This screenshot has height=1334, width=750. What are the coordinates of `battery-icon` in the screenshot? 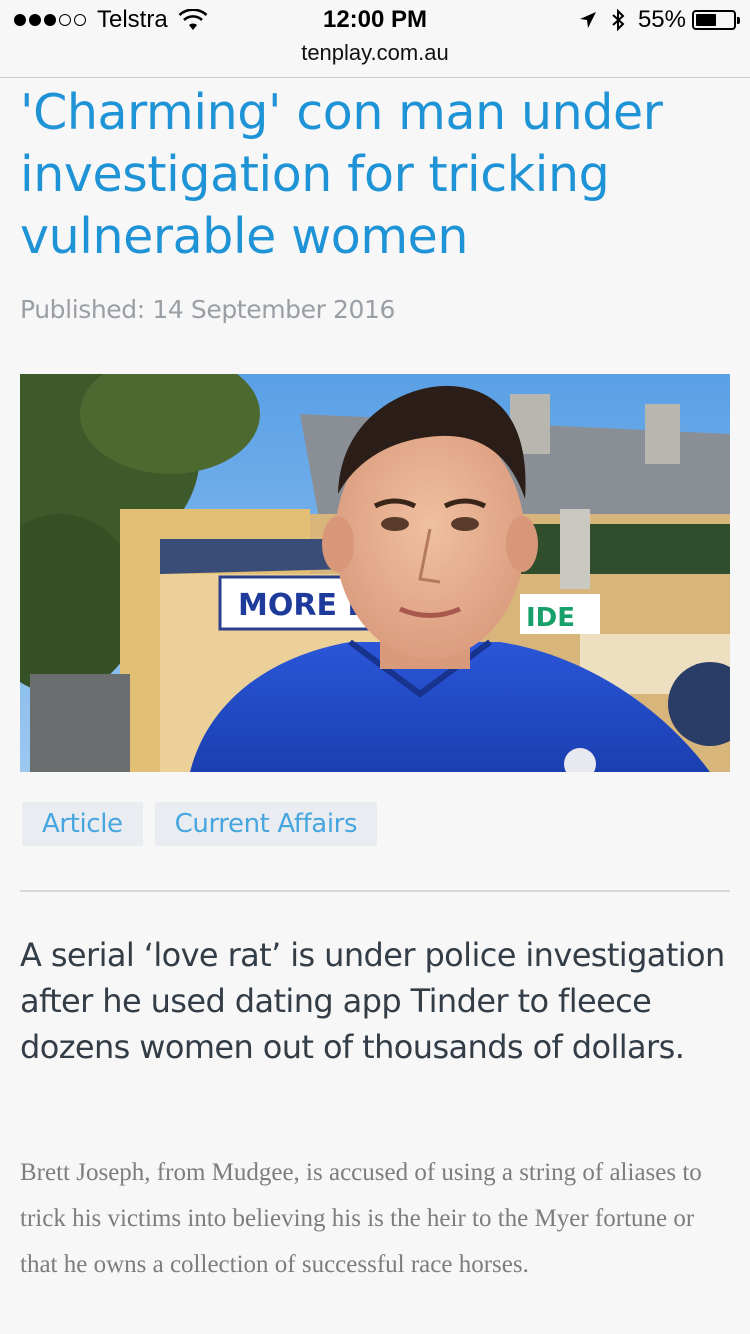 It's located at (716, 20).